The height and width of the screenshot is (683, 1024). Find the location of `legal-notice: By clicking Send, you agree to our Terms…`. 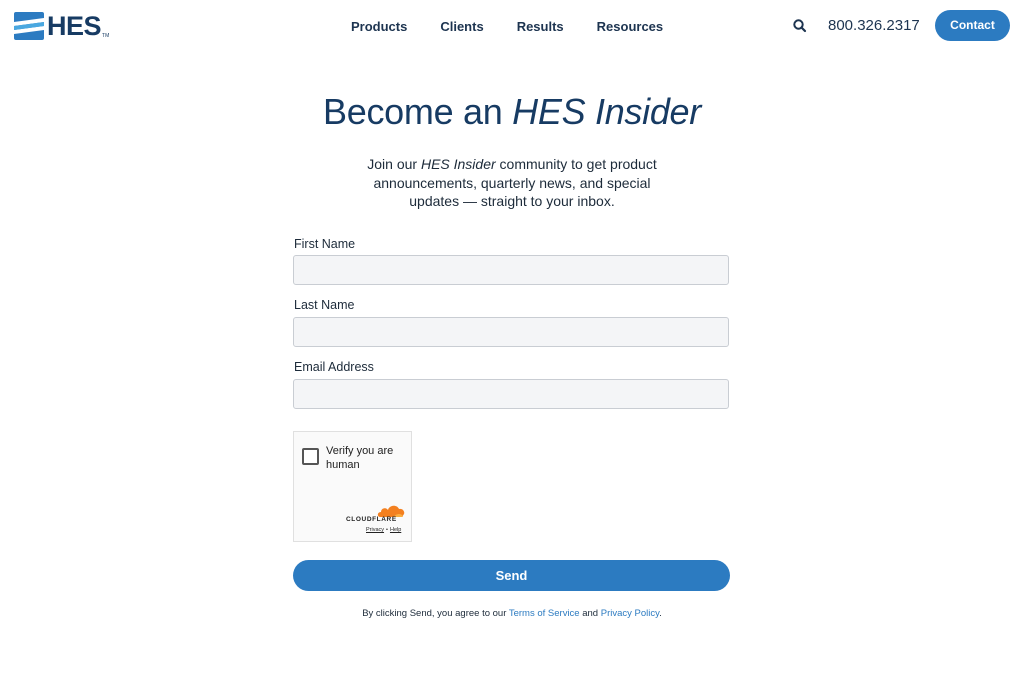

legal-notice: By clicking Send, you agree to our Terms… is located at coordinates (512, 614).